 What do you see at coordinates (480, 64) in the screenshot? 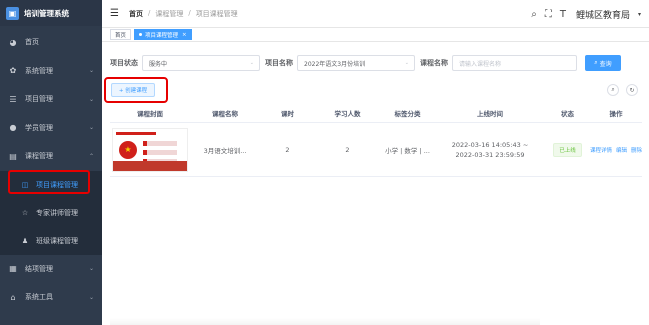
I see `course-name-placeholder: 请输入课程名称` at bounding box center [480, 64].